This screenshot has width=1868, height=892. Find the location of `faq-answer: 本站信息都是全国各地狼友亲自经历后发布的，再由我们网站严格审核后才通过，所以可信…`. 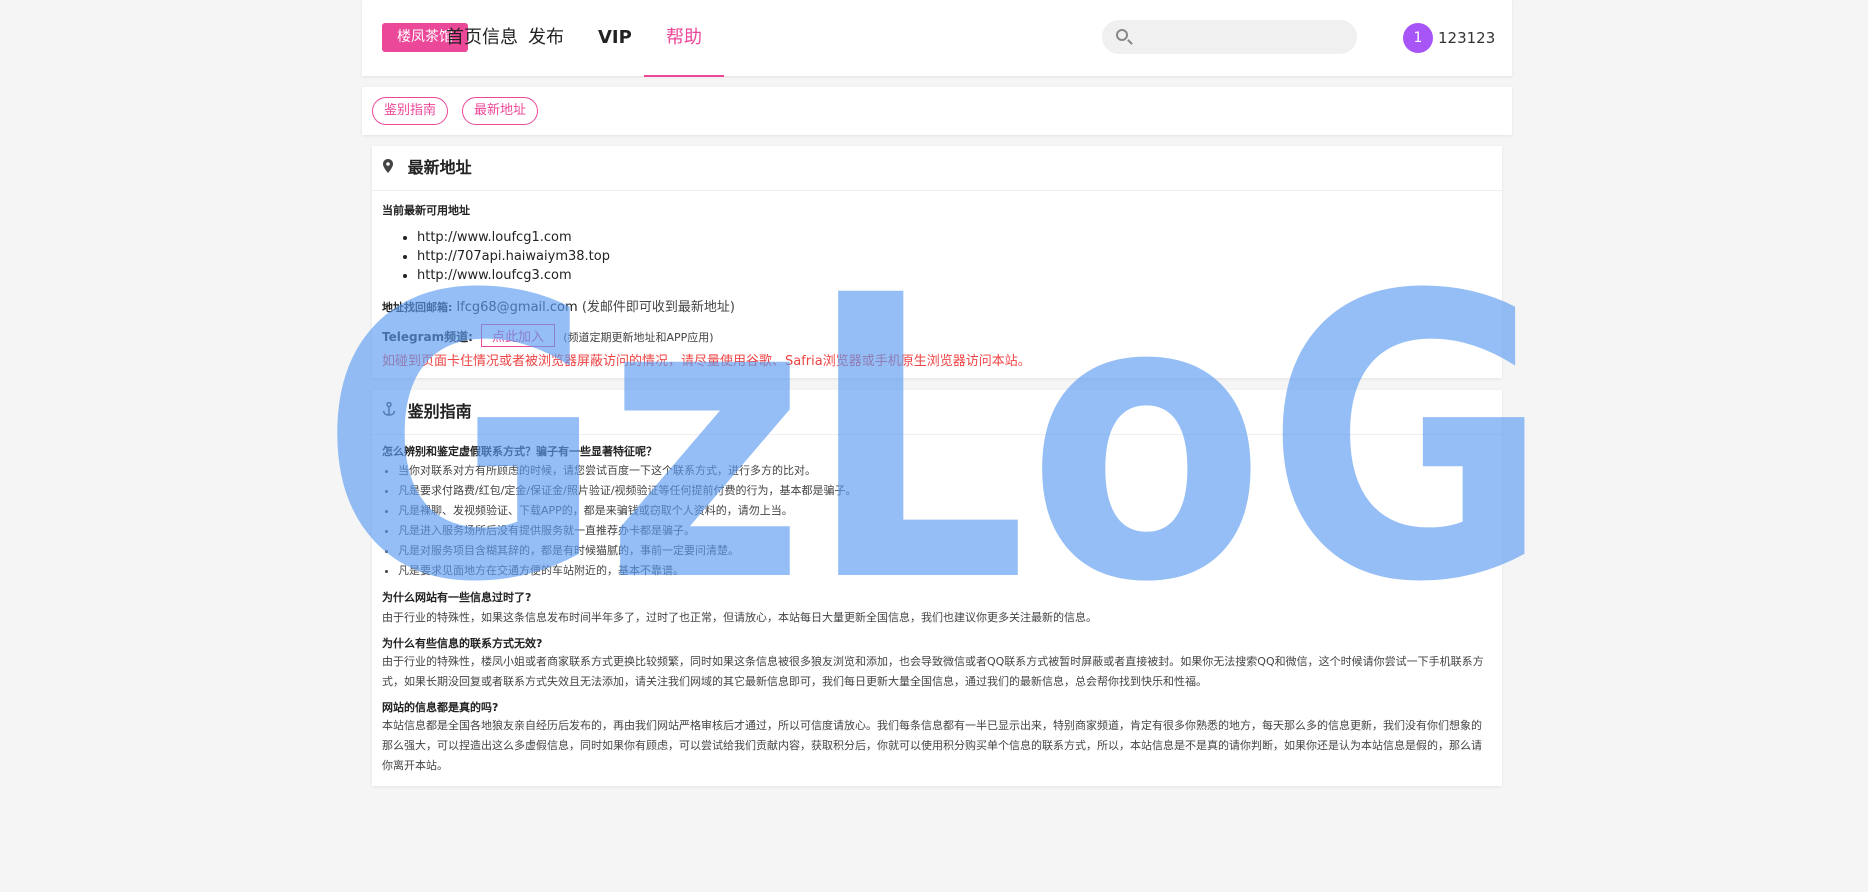

faq-answer: 本站信息都是全国各地狼友亲自经历后发布的，再由我们网站严格审核后才通过，所以可信… is located at coordinates (932, 745).